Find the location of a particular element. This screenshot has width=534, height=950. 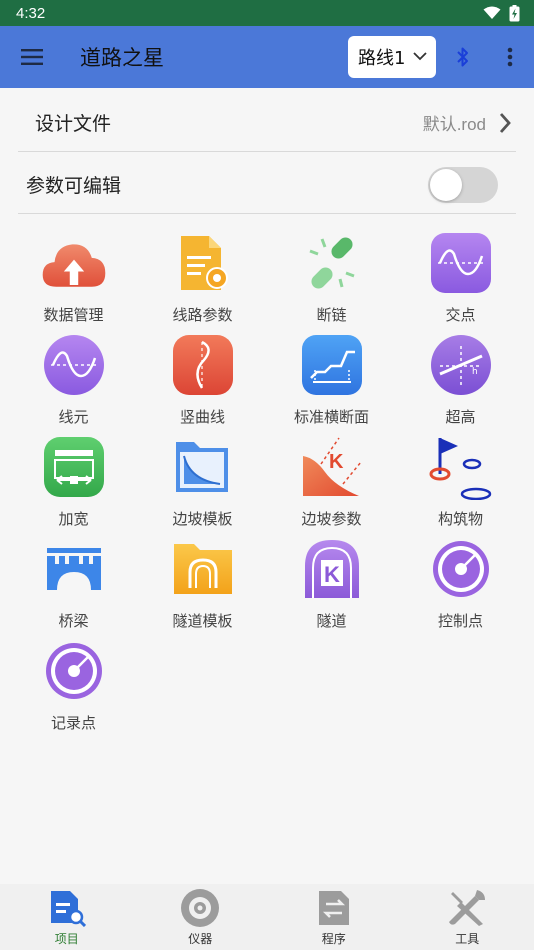

bluetooth-button is located at coordinates (463, 57).